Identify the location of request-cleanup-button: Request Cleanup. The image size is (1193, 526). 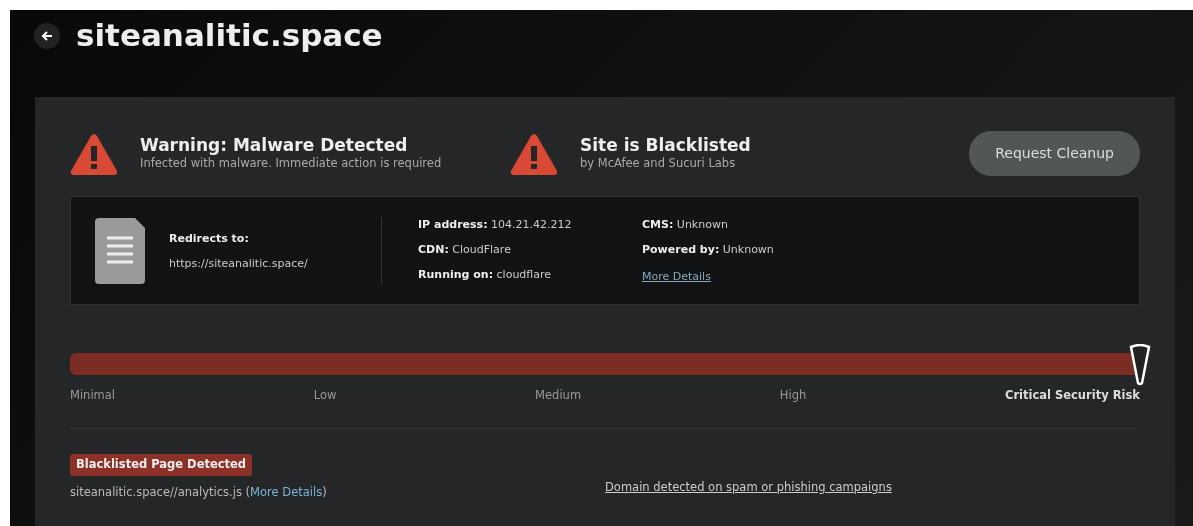
(1054, 153).